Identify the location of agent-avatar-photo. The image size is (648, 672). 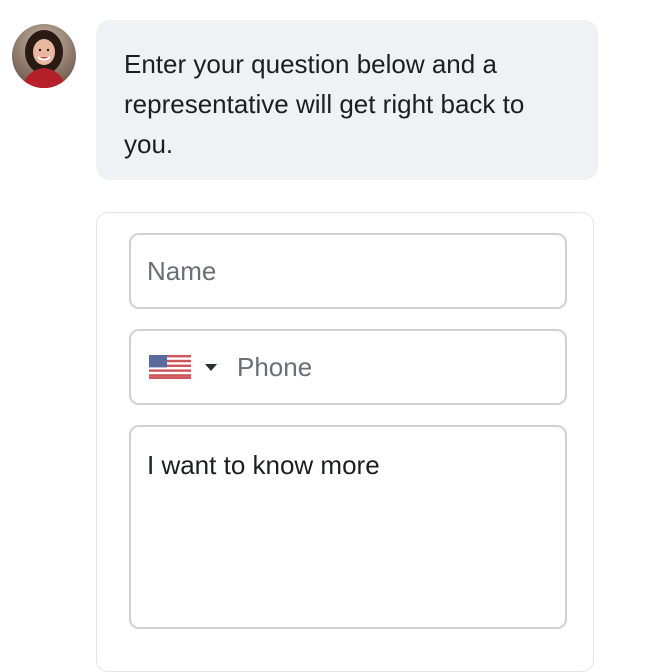
(44, 56).